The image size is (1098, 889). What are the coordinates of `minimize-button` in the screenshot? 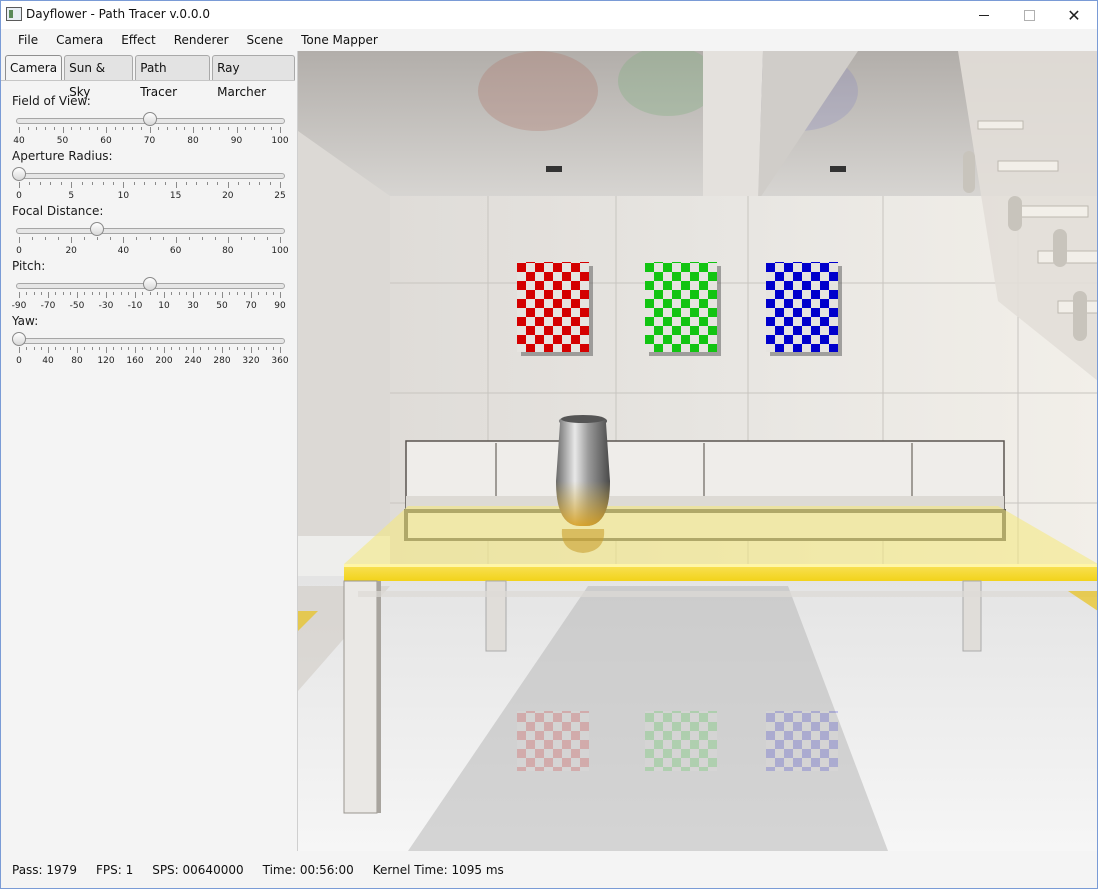 It's located at (984, 15).